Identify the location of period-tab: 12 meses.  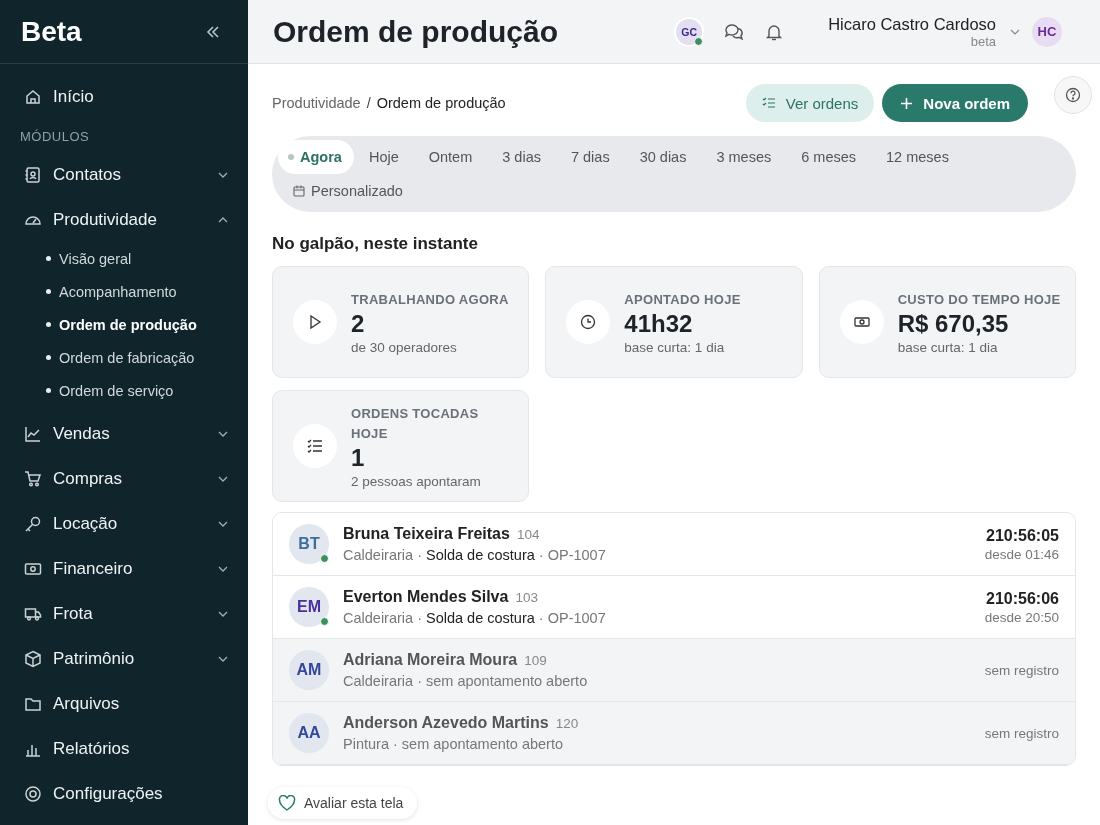
(917, 157).